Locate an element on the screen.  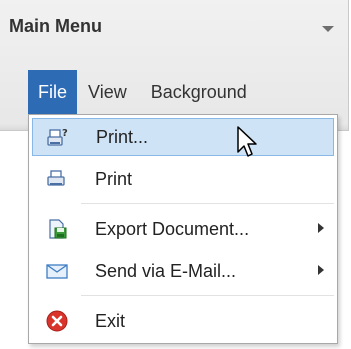
tab-background: Background is located at coordinates (199, 92).